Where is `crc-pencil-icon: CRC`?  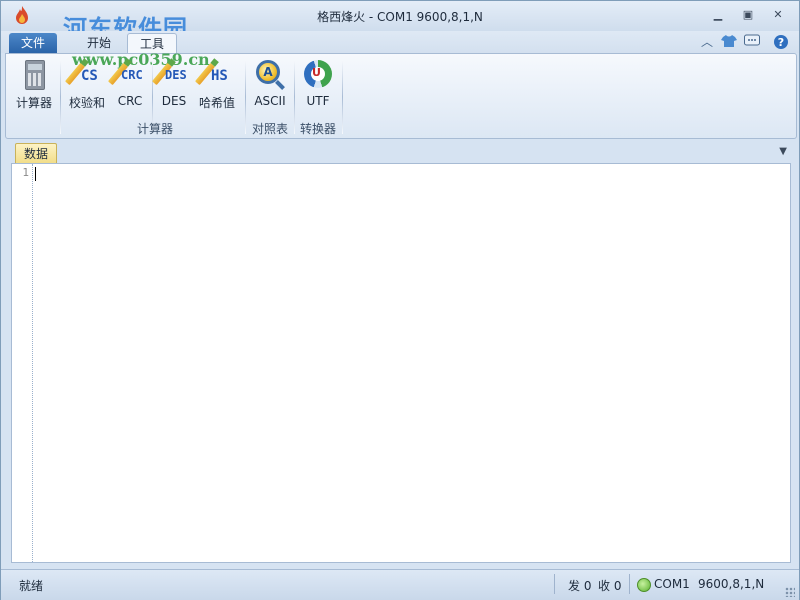
crc-pencil-icon: CRC is located at coordinates (126, 74).